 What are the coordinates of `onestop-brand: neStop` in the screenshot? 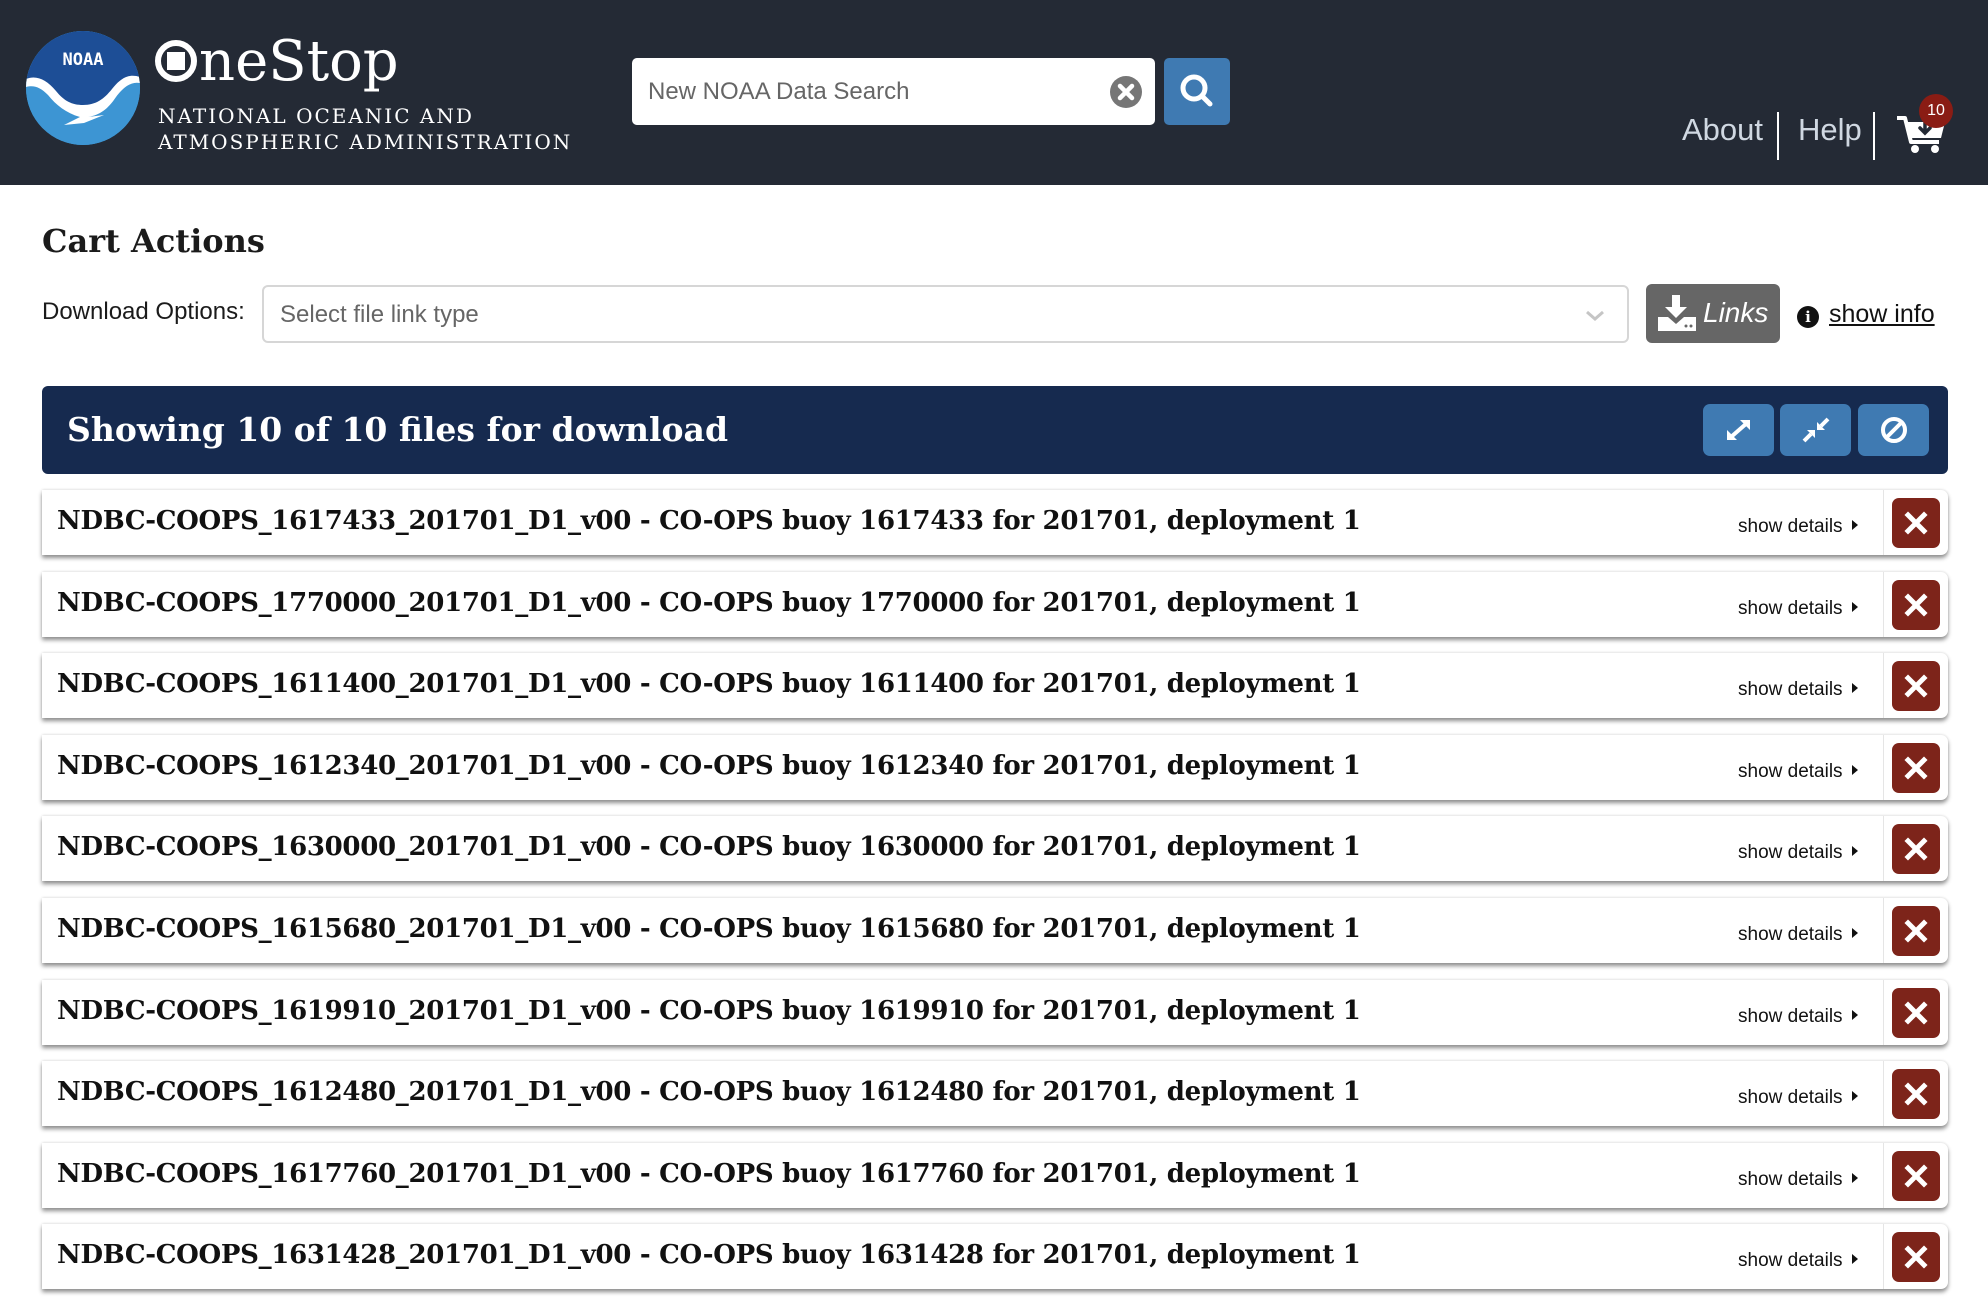 It's located at (277, 62).